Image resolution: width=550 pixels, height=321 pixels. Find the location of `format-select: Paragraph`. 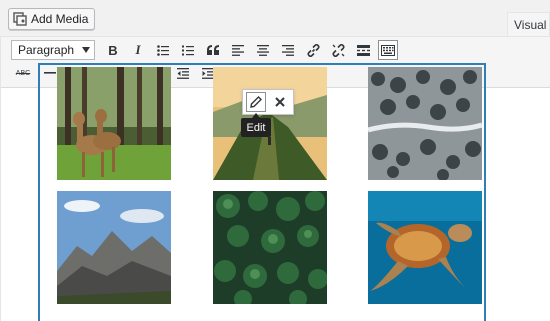

format-select: Paragraph is located at coordinates (53, 50).